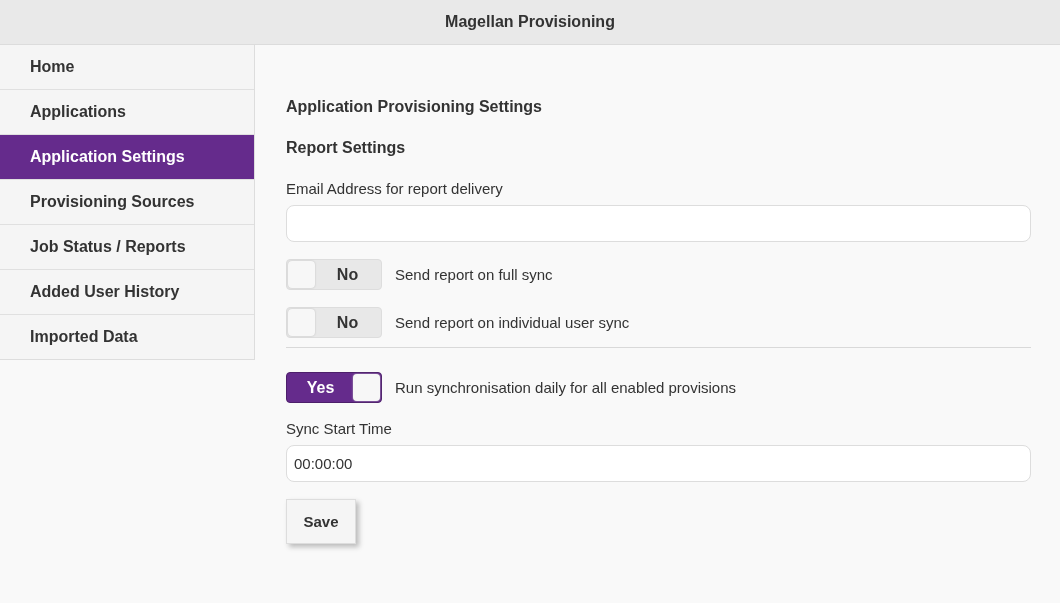 The image size is (1060, 603). I want to click on toggle-label: Run synchronisation daily for all enabled provisions, so click(566, 387).